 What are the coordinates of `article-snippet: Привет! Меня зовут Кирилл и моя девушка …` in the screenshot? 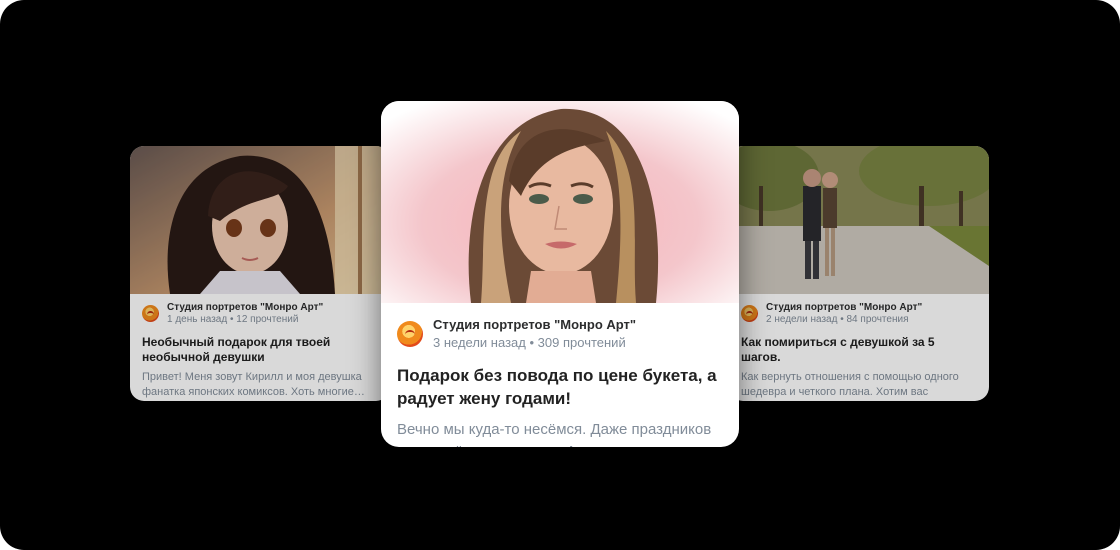 It's located at (253, 384).